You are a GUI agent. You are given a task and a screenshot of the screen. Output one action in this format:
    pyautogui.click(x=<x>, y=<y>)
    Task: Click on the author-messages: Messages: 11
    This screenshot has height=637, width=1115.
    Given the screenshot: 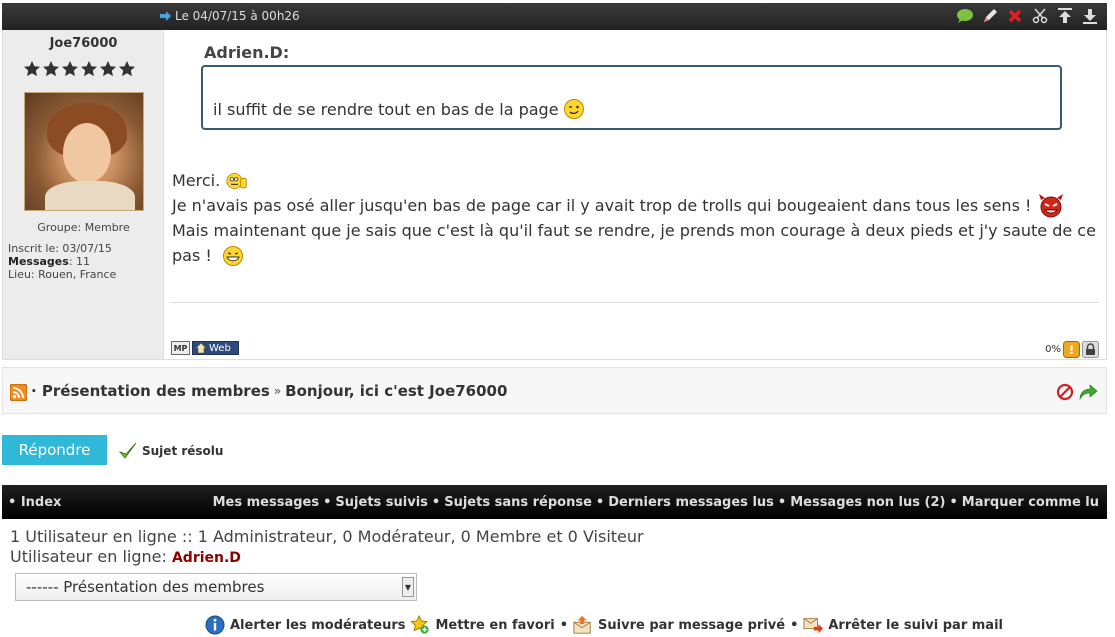 What is the action you would take?
    pyautogui.click(x=62, y=261)
    